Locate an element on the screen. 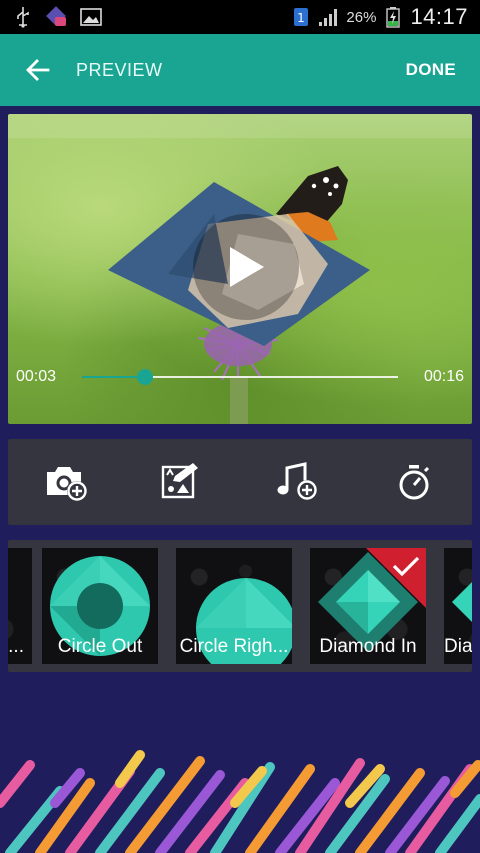 The width and height of the screenshot is (480, 853). play-button is located at coordinates (246, 267).